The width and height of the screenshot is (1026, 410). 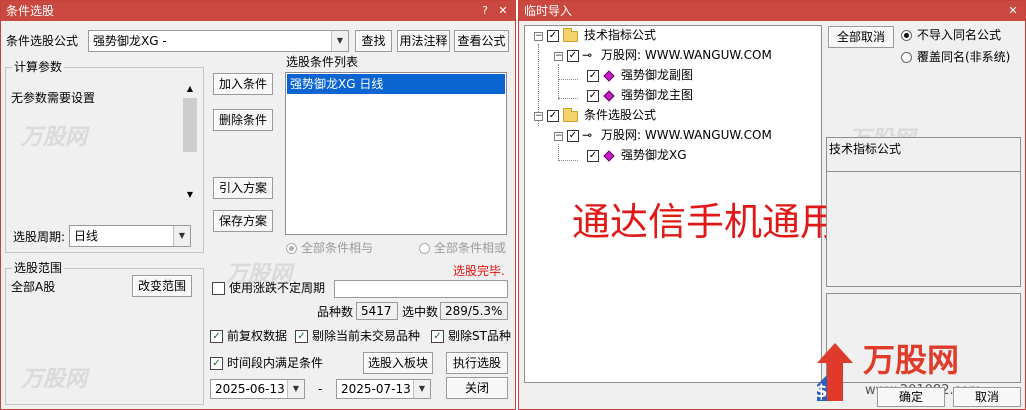 What do you see at coordinates (190, 195) in the screenshot?
I see `scroll-down-icon: ▼` at bounding box center [190, 195].